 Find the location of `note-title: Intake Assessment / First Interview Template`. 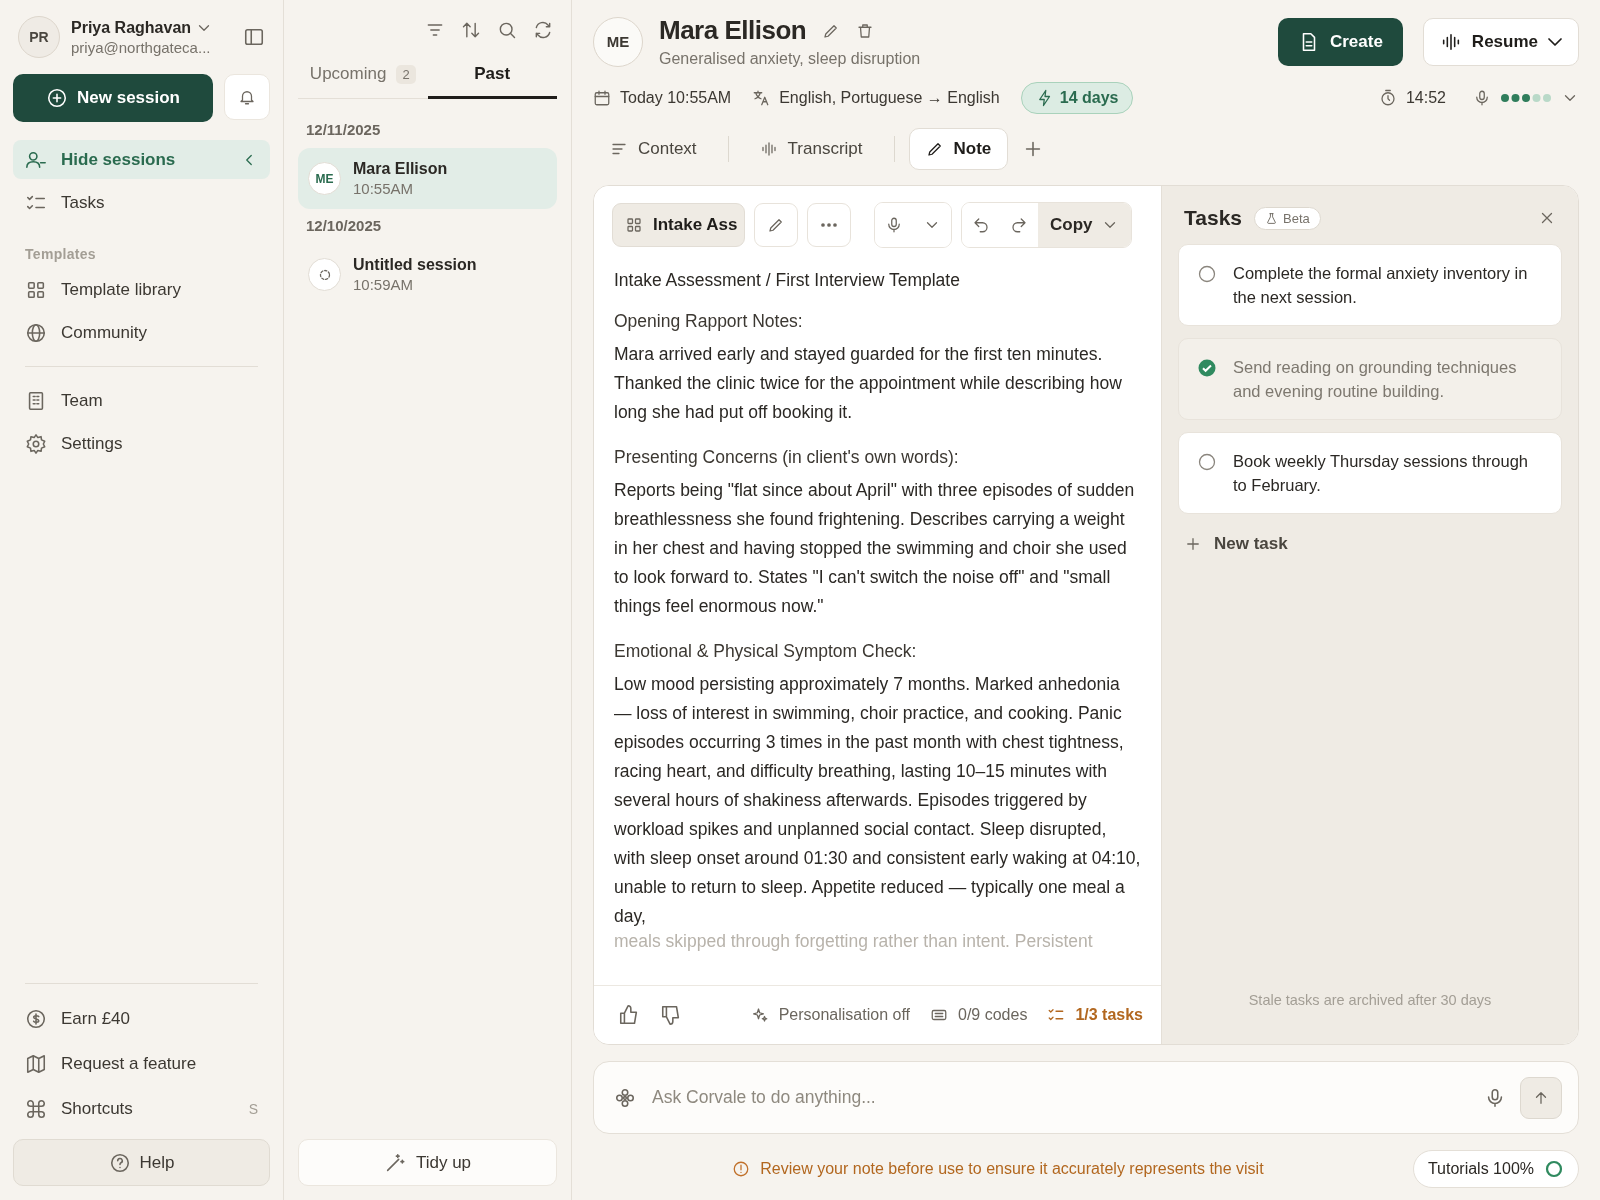

note-title: Intake Assessment / First Interview Template is located at coordinates (787, 280).